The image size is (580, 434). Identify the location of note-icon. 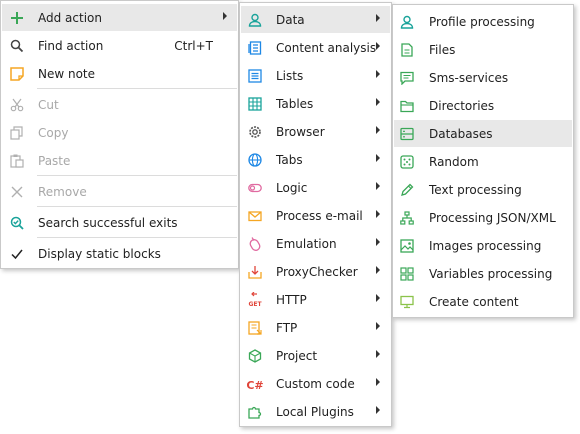
(17, 74).